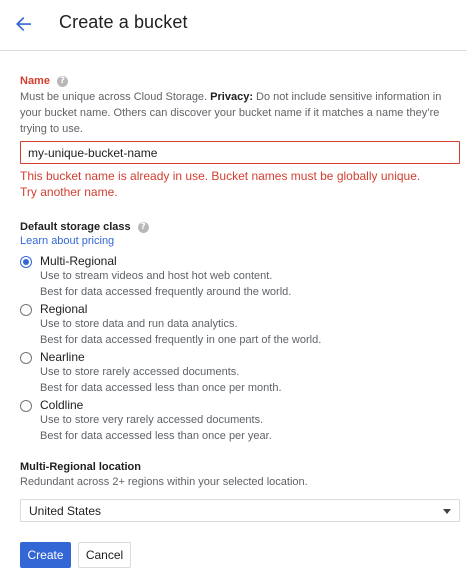 The width and height of the screenshot is (467, 572). What do you see at coordinates (447, 511) in the screenshot?
I see `dropdown-arrow-icon` at bounding box center [447, 511].